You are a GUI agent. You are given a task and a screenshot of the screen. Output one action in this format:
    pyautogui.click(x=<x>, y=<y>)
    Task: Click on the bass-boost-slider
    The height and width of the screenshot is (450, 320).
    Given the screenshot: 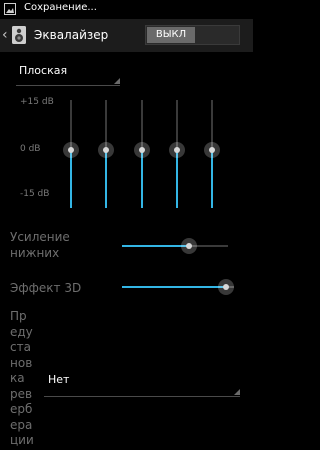 What is the action you would take?
    pyautogui.click(x=175, y=246)
    